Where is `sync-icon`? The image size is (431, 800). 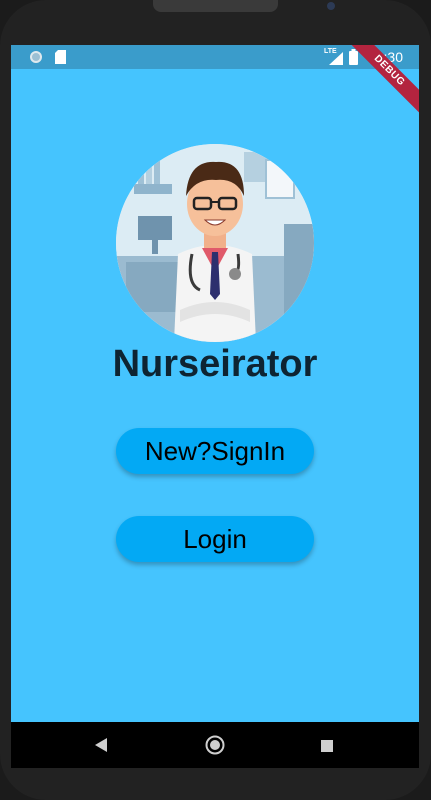 sync-icon is located at coordinates (36, 59).